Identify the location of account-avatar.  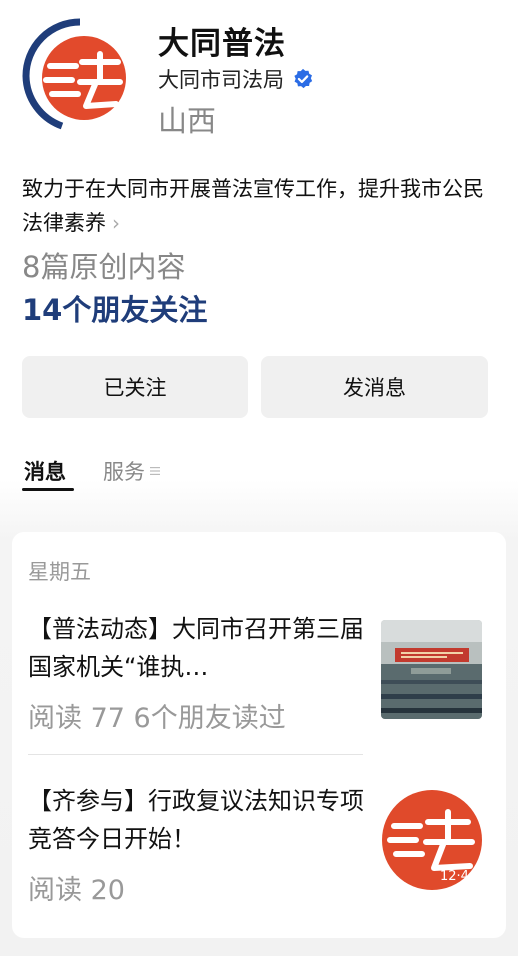
(80, 76).